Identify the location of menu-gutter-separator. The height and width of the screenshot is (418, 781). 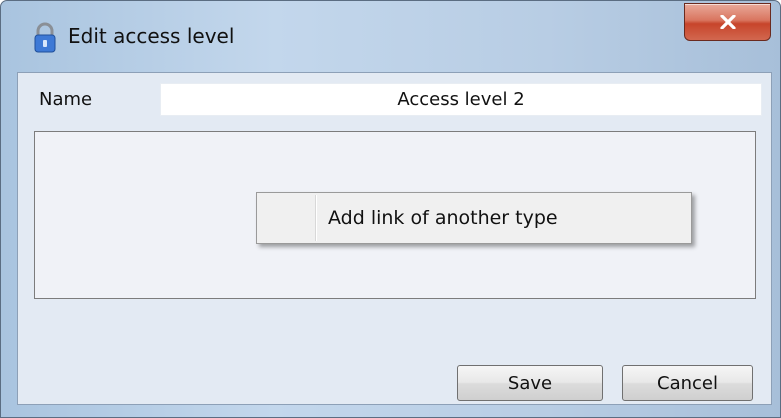
(316, 218).